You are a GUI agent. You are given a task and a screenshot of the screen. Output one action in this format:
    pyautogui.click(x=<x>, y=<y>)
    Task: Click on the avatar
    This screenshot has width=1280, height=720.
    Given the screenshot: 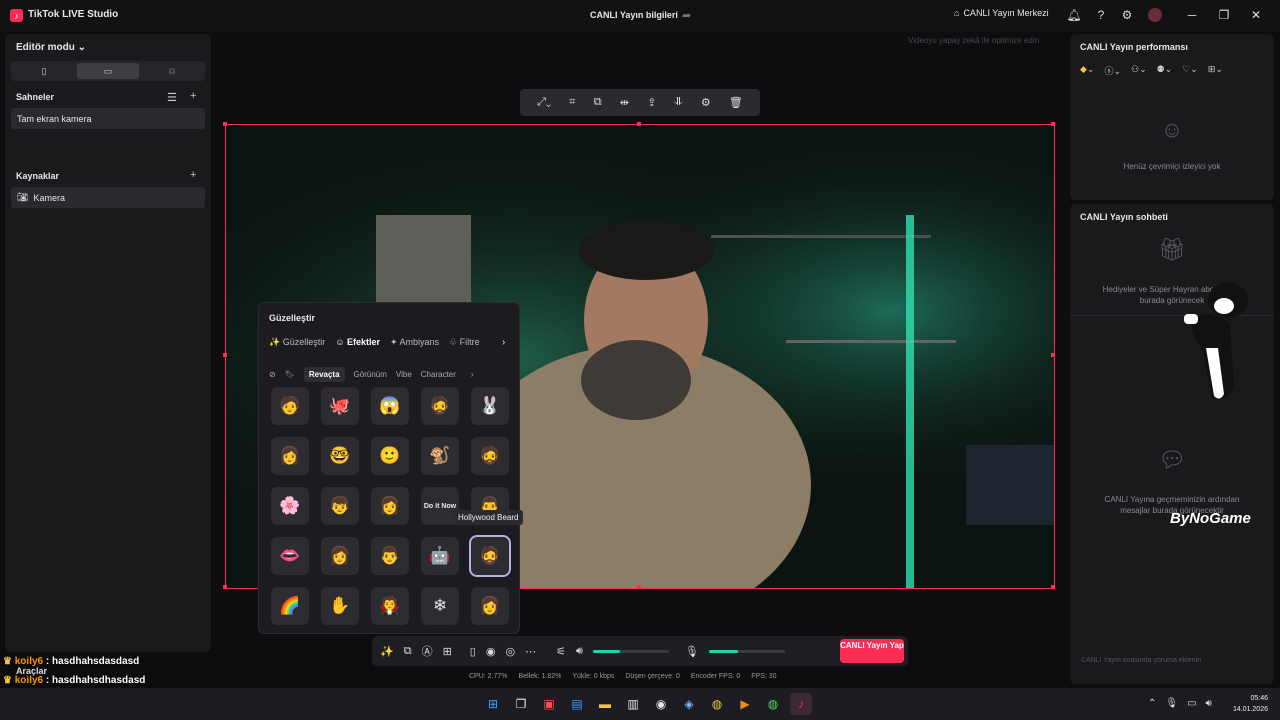 What is the action you would take?
    pyautogui.click(x=1155, y=15)
    